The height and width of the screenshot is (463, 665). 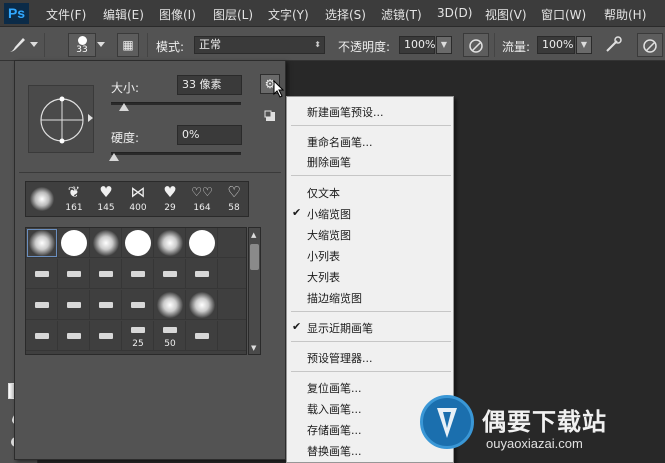 What do you see at coordinates (101, 44) in the screenshot?
I see `chevron-down-icon` at bounding box center [101, 44].